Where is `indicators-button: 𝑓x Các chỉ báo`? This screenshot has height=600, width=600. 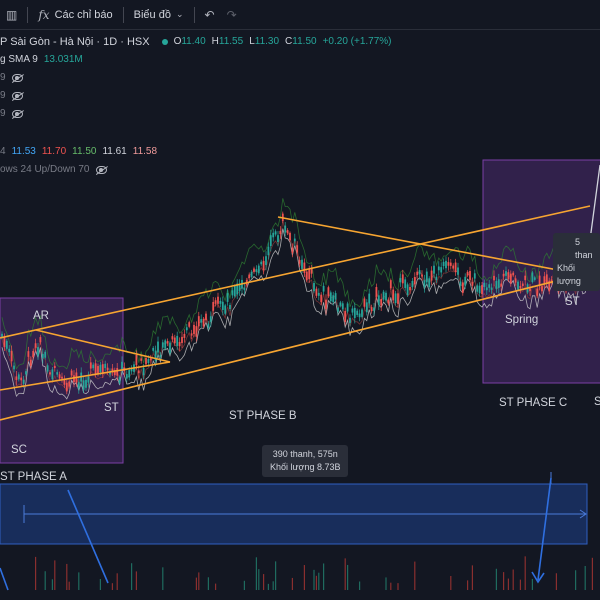
indicators-button: 𝑓x Các chỉ báo is located at coordinates (75, 15).